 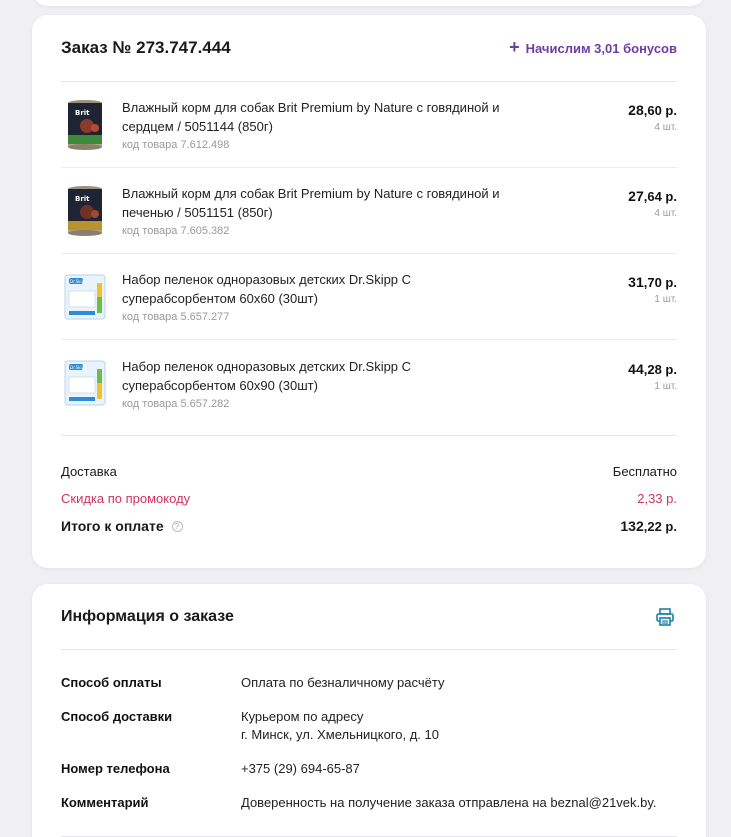 What do you see at coordinates (622, 376) in the screenshot?
I see `item-price-block: 44,28 р. 1 шт.` at bounding box center [622, 376].